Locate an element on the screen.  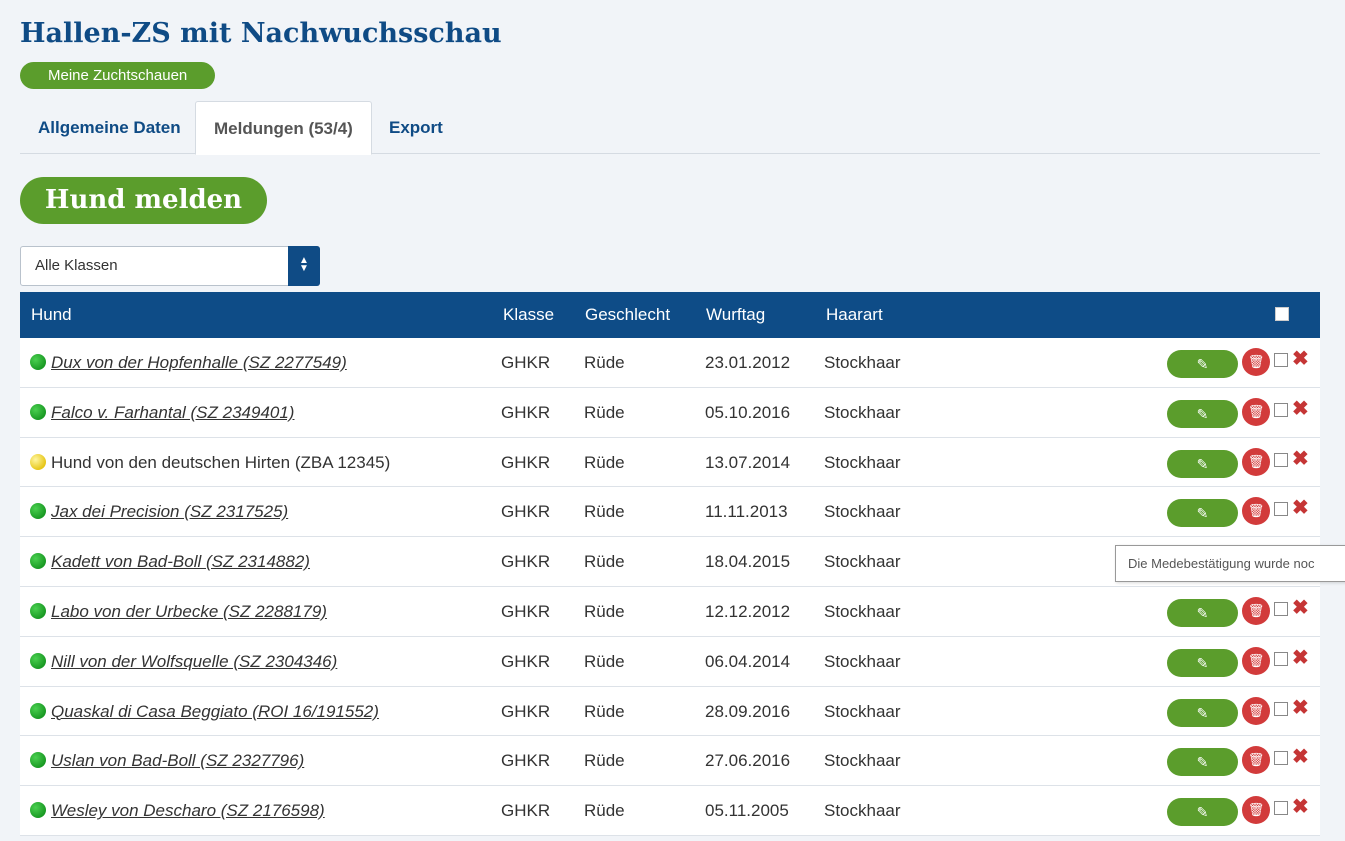
dog-birthdate: 27.06.2016 is located at coordinates (748, 761).